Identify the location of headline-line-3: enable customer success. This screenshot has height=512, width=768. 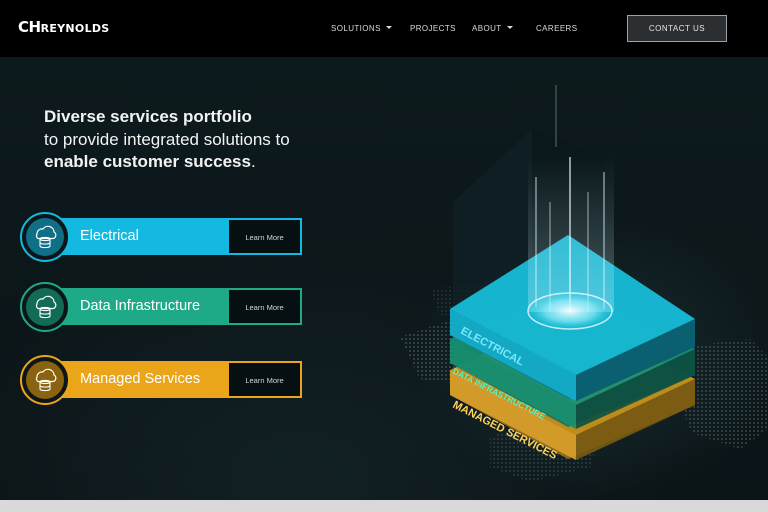
(147, 161).